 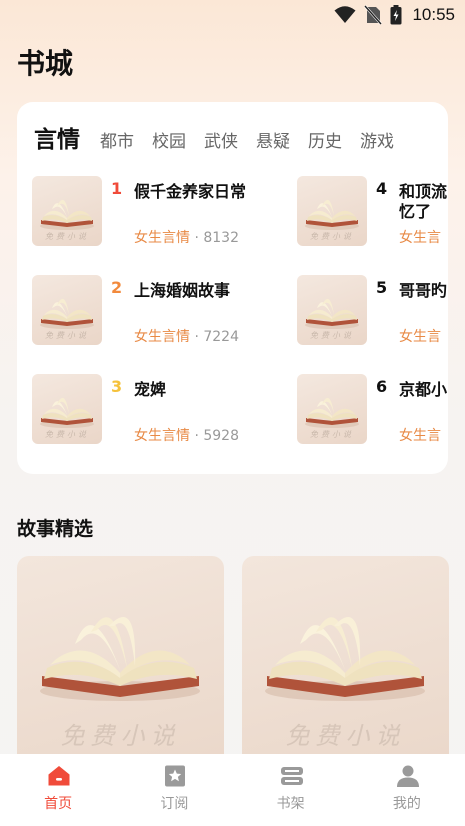 I want to click on page-title: 书城, so click(x=45, y=63).